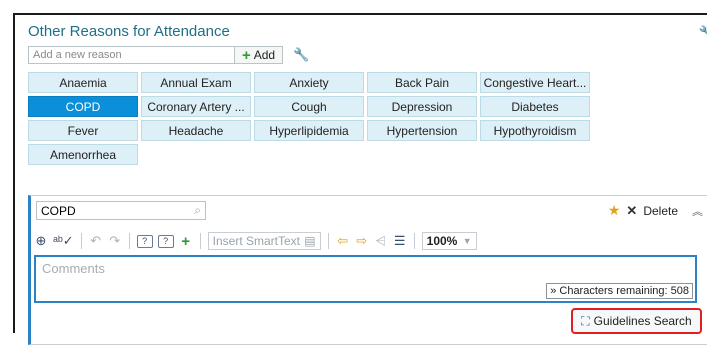 This screenshot has width=707, height=345. Describe the element at coordinates (309, 106) in the screenshot. I see `reason-chip: Cough` at that location.